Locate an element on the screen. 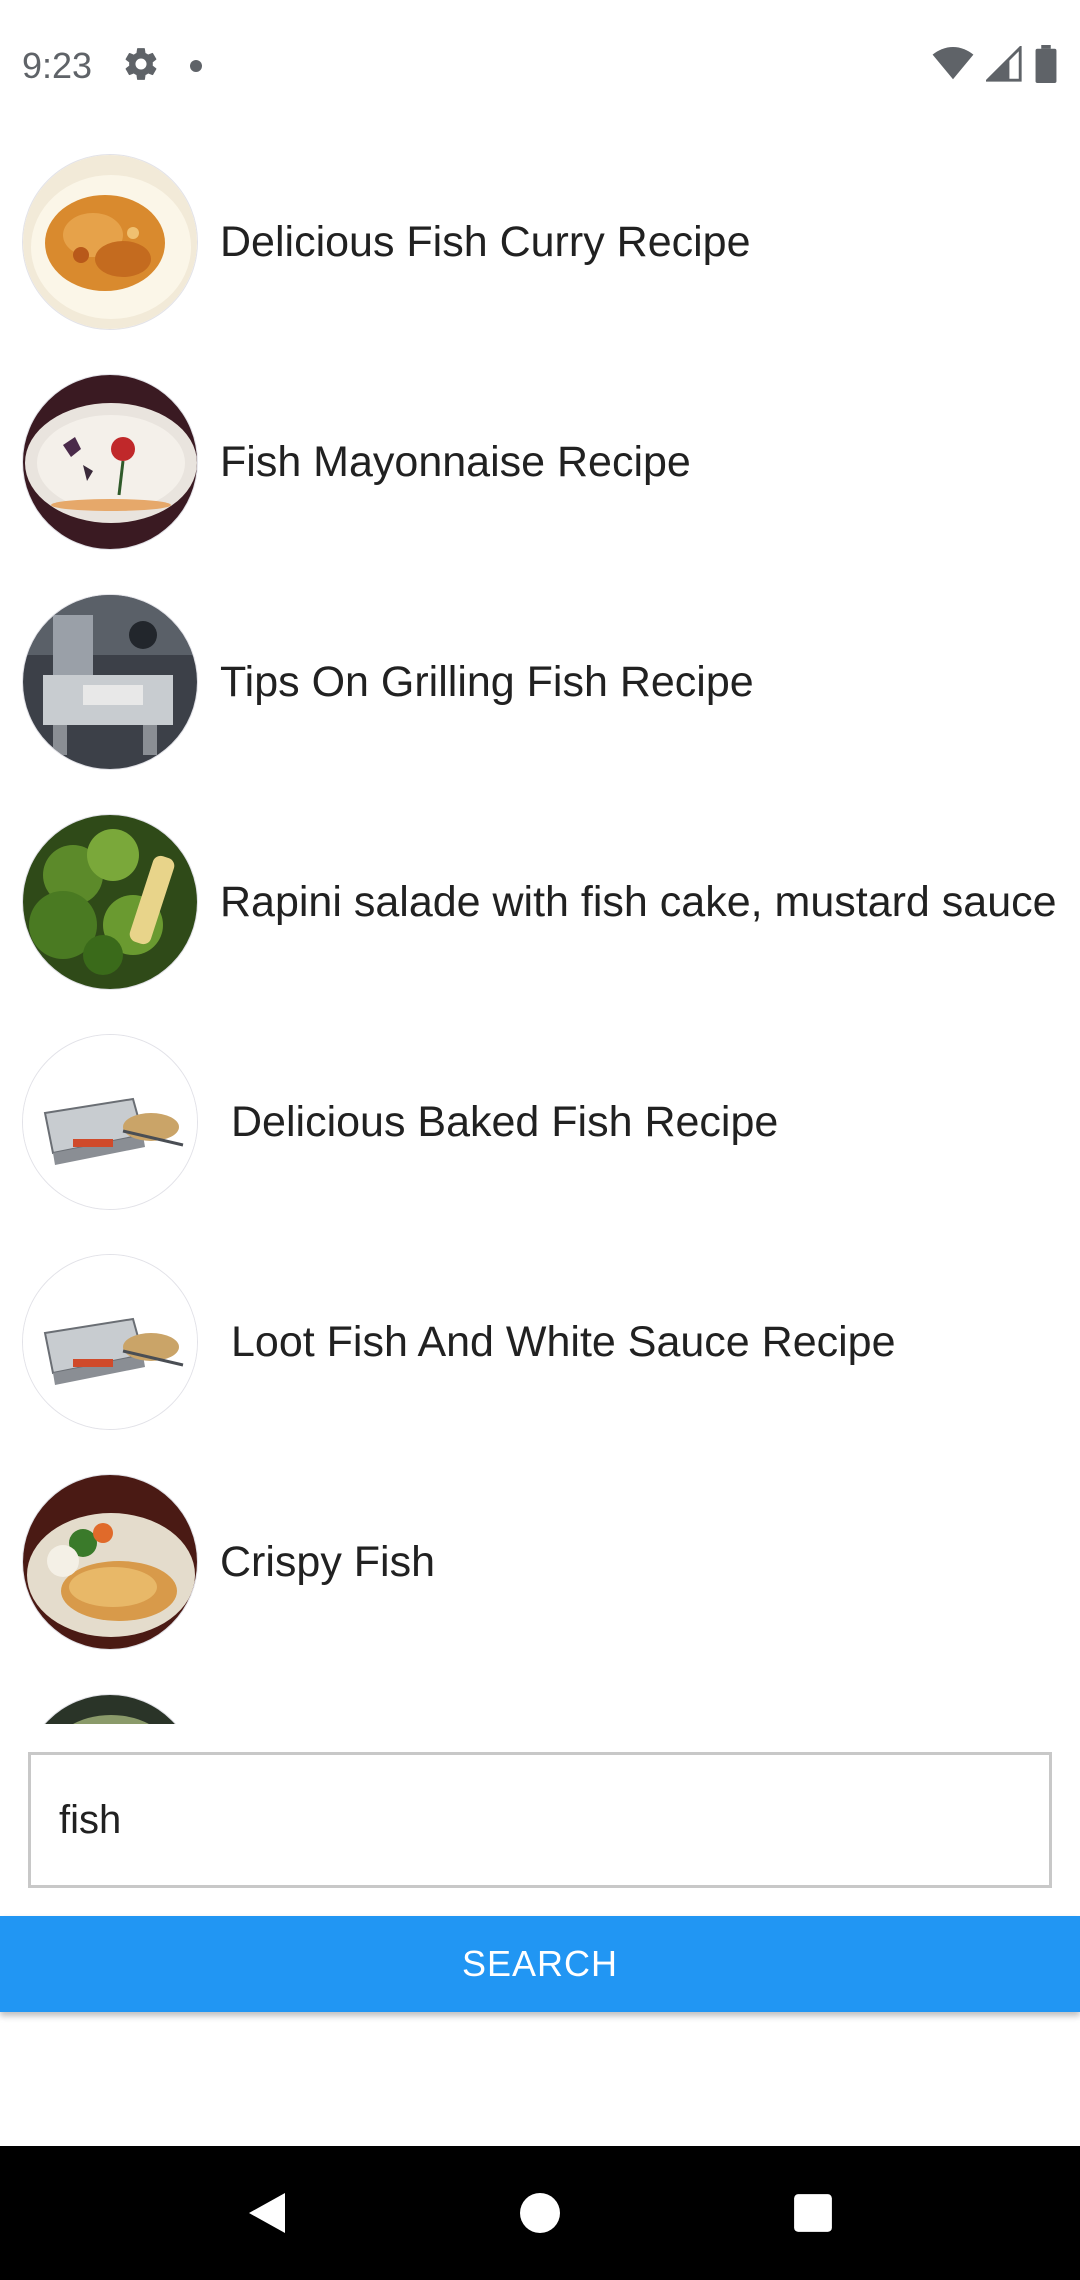 The height and width of the screenshot is (2280, 1080). recipe-item-partial is located at coordinates (540, 1698).